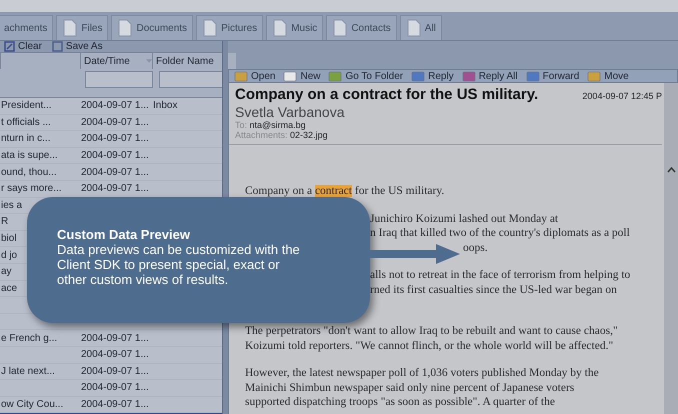 This screenshot has width=678, height=414. What do you see at coordinates (4, 222) in the screenshot?
I see `table-cell: R` at bounding box center [4, 222].